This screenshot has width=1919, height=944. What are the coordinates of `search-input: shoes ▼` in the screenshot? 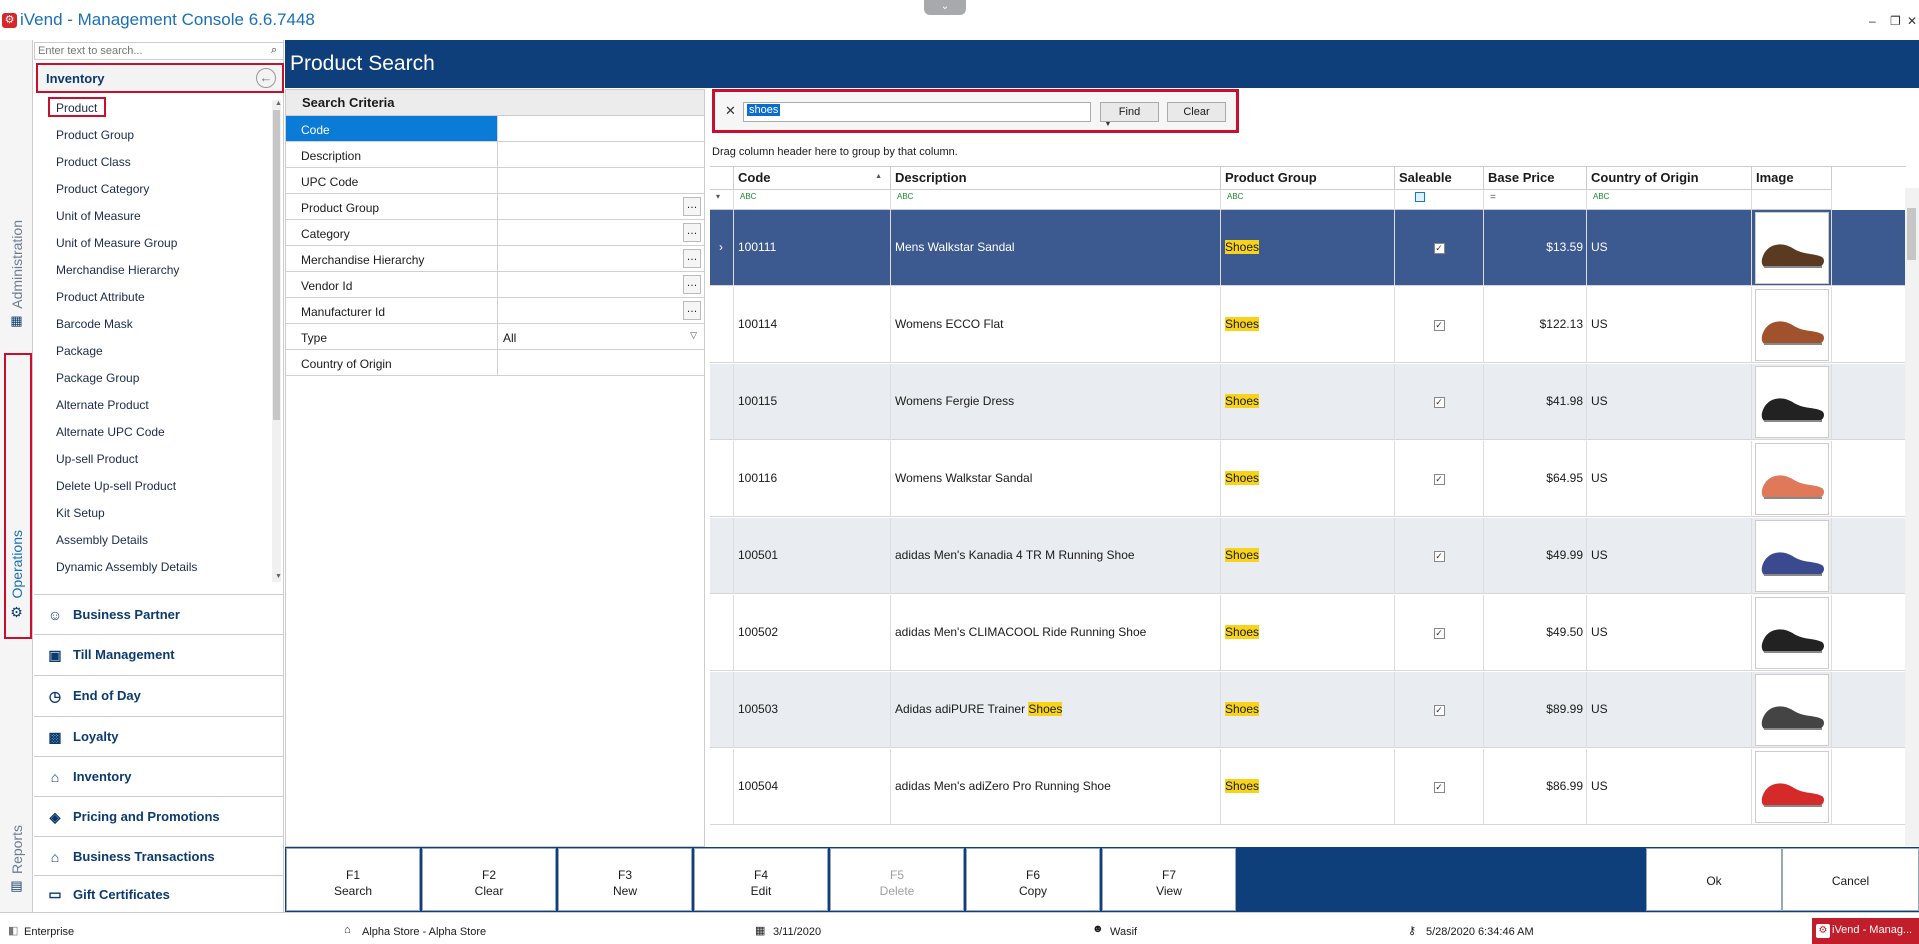 It's located at (927, 115).